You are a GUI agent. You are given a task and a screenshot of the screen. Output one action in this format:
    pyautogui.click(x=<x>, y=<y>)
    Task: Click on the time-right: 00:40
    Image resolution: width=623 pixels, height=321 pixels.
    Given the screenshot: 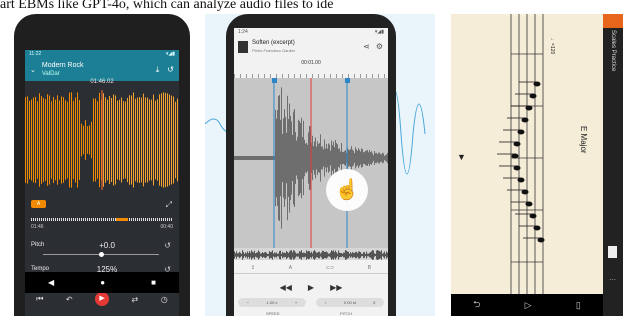 What is the action you would take?
    pyautogui.click(x=166, y=227)
    